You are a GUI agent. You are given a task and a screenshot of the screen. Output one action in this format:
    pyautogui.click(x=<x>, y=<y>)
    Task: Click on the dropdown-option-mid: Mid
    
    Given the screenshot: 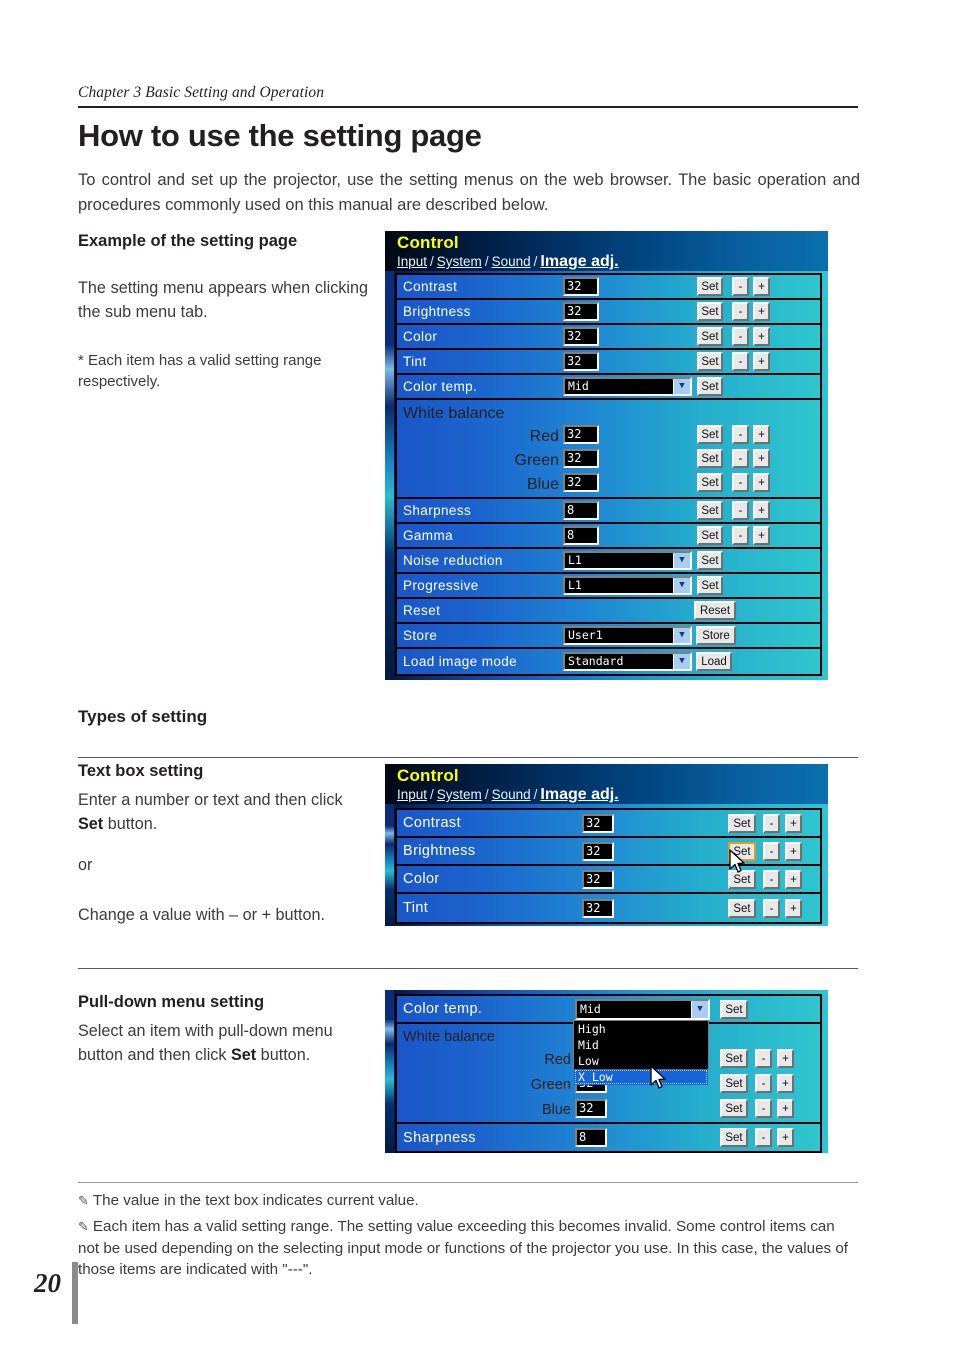 What is the action you would take?
    pyautogui.click(x=641, y=1045)
    